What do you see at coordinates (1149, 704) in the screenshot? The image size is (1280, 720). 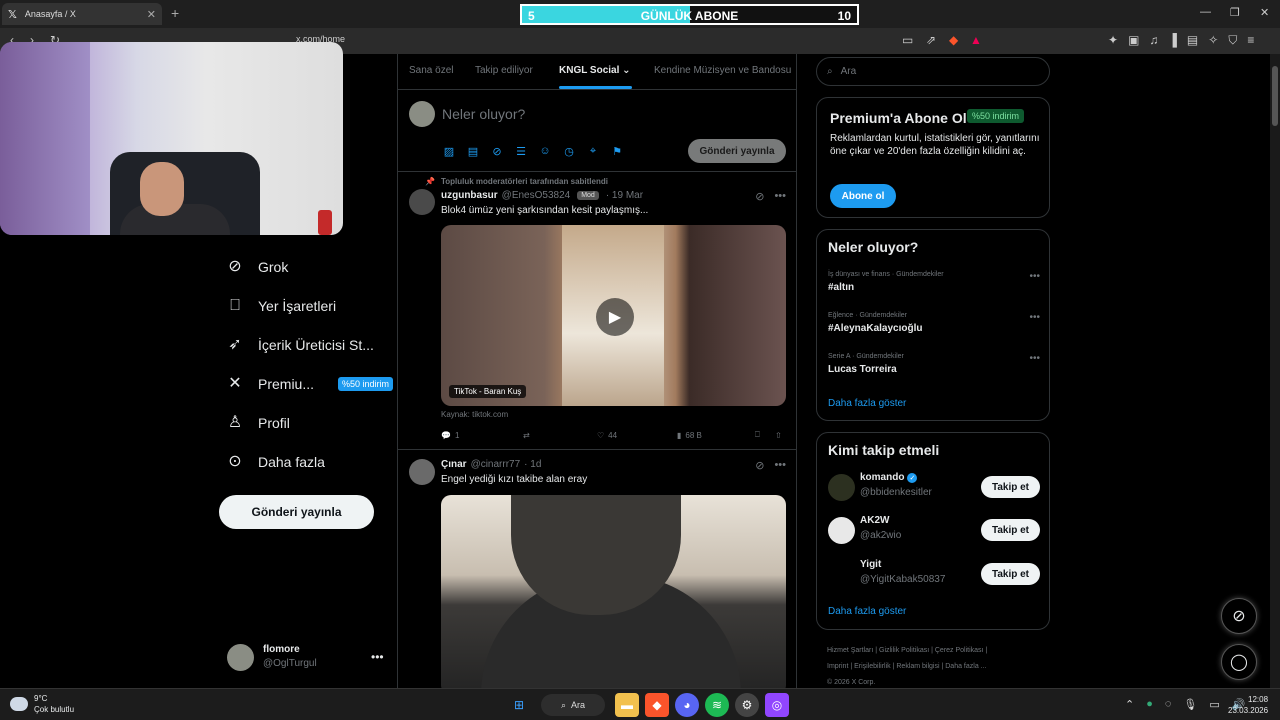 I see `tray-app-icon: ●` at bounding box center [1149, 704].